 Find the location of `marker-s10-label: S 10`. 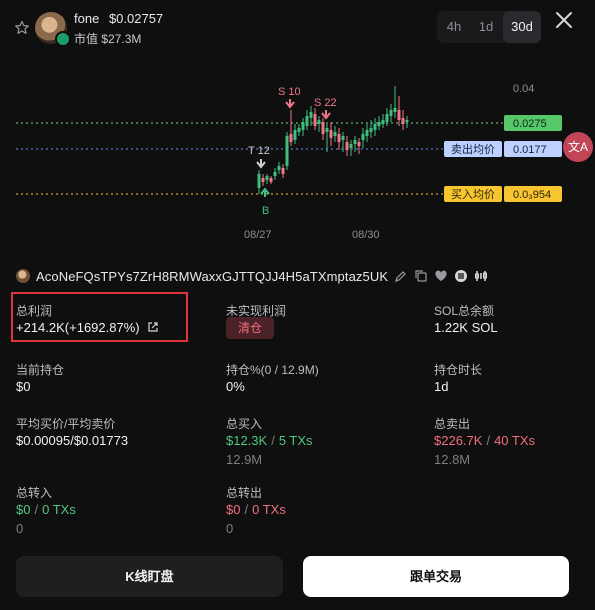

marker-s10-label: S 10 is located at coordinates (289, 92).